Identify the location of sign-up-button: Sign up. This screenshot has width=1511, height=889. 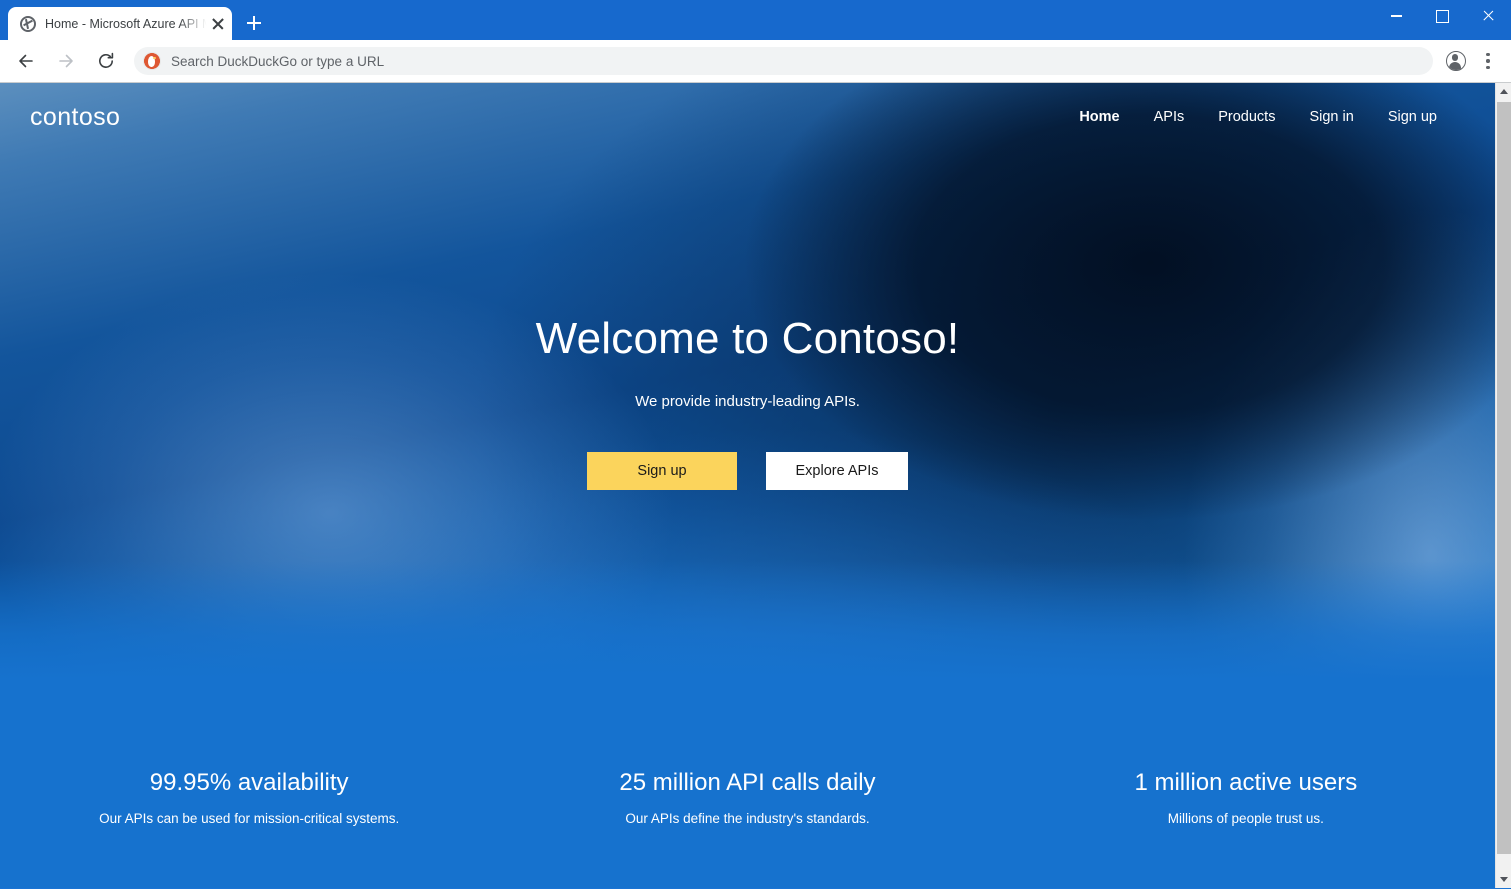
(662, 471).